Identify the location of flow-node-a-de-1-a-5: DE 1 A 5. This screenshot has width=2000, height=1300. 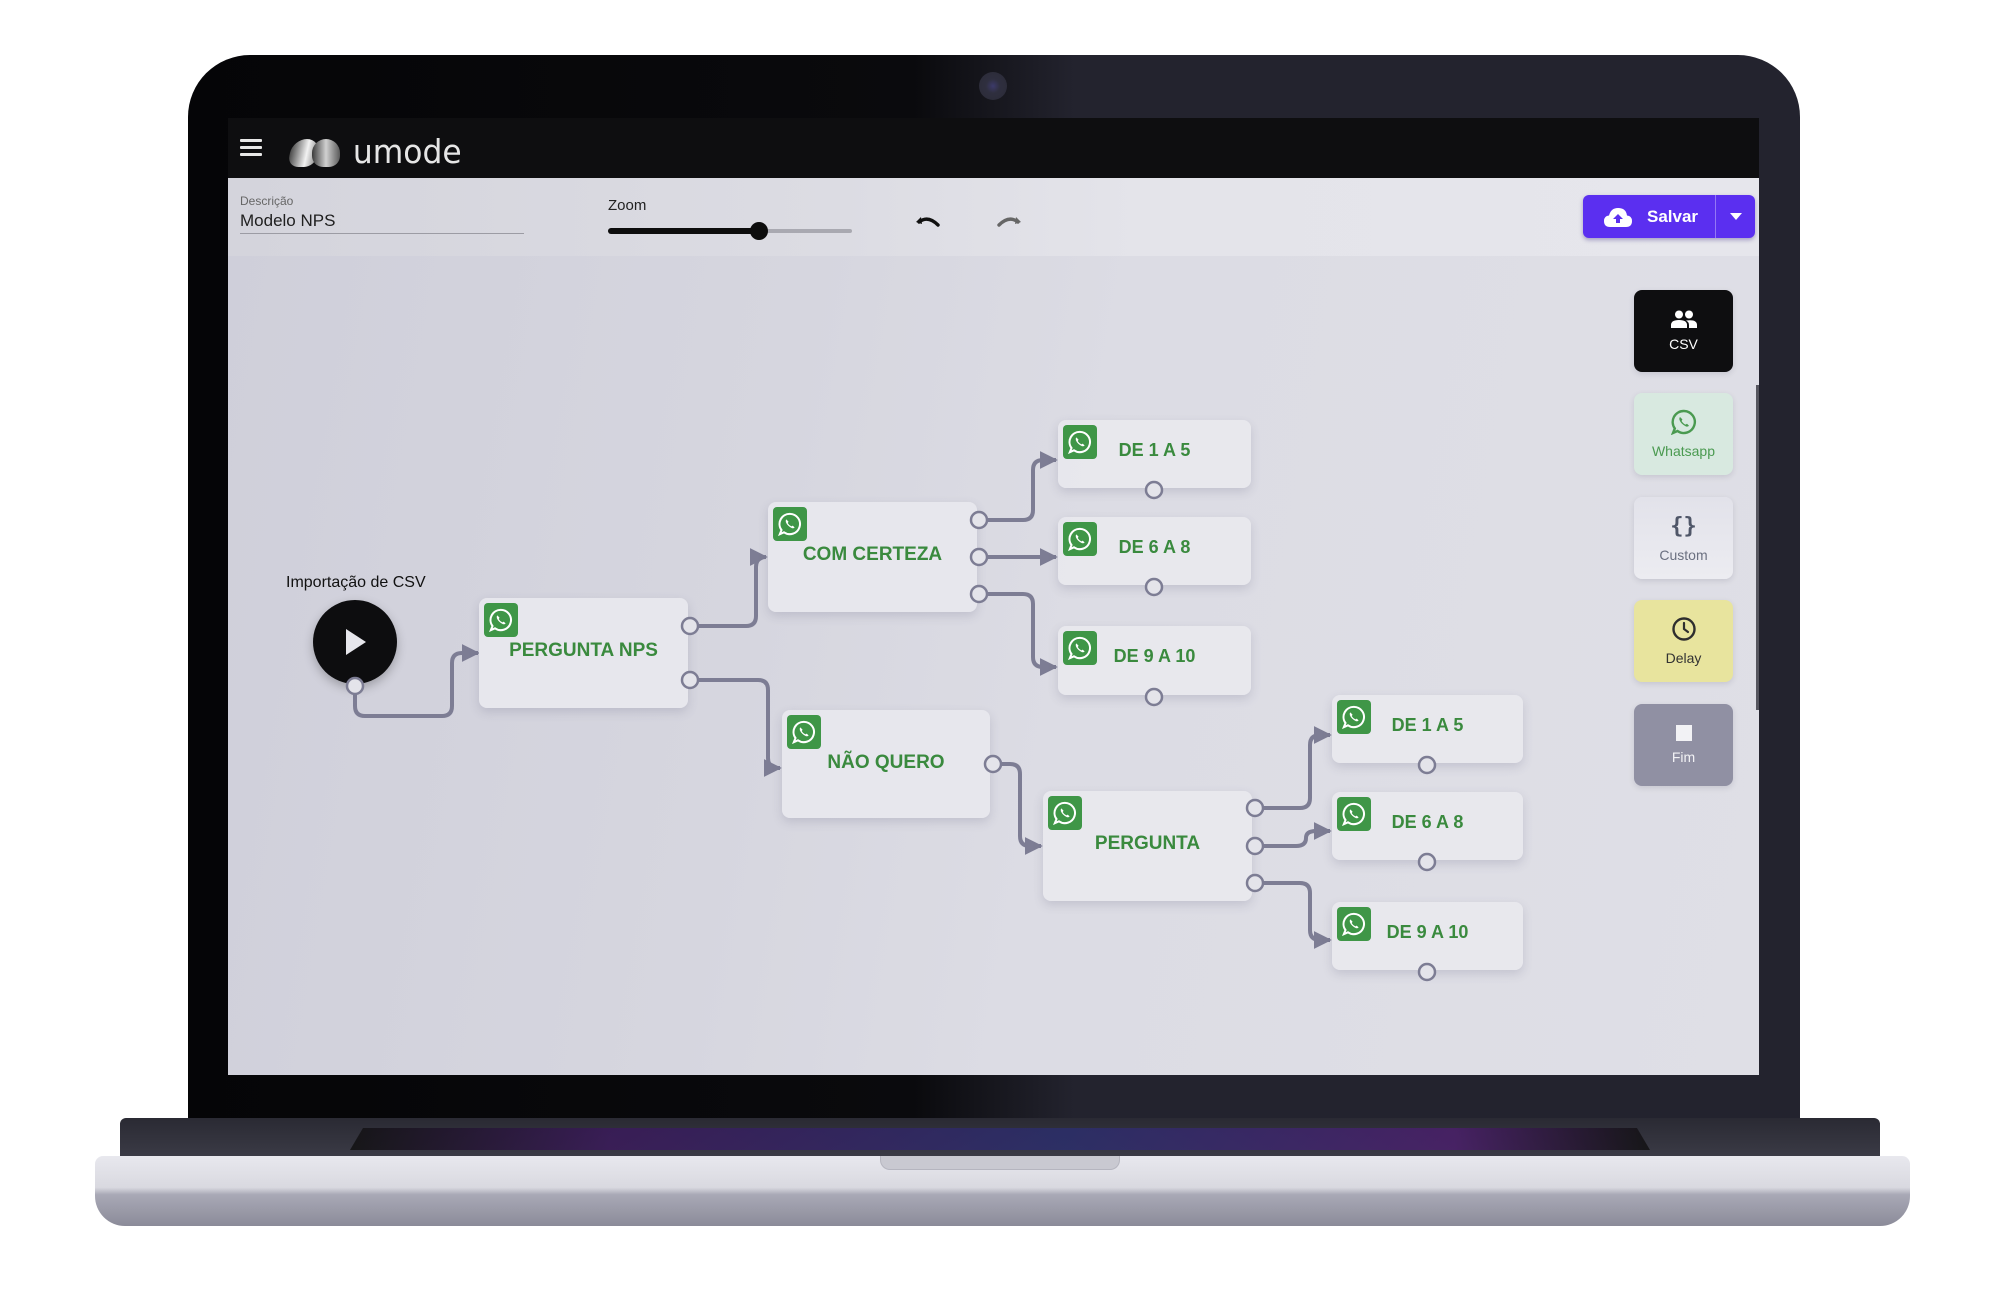
(1154, 454).